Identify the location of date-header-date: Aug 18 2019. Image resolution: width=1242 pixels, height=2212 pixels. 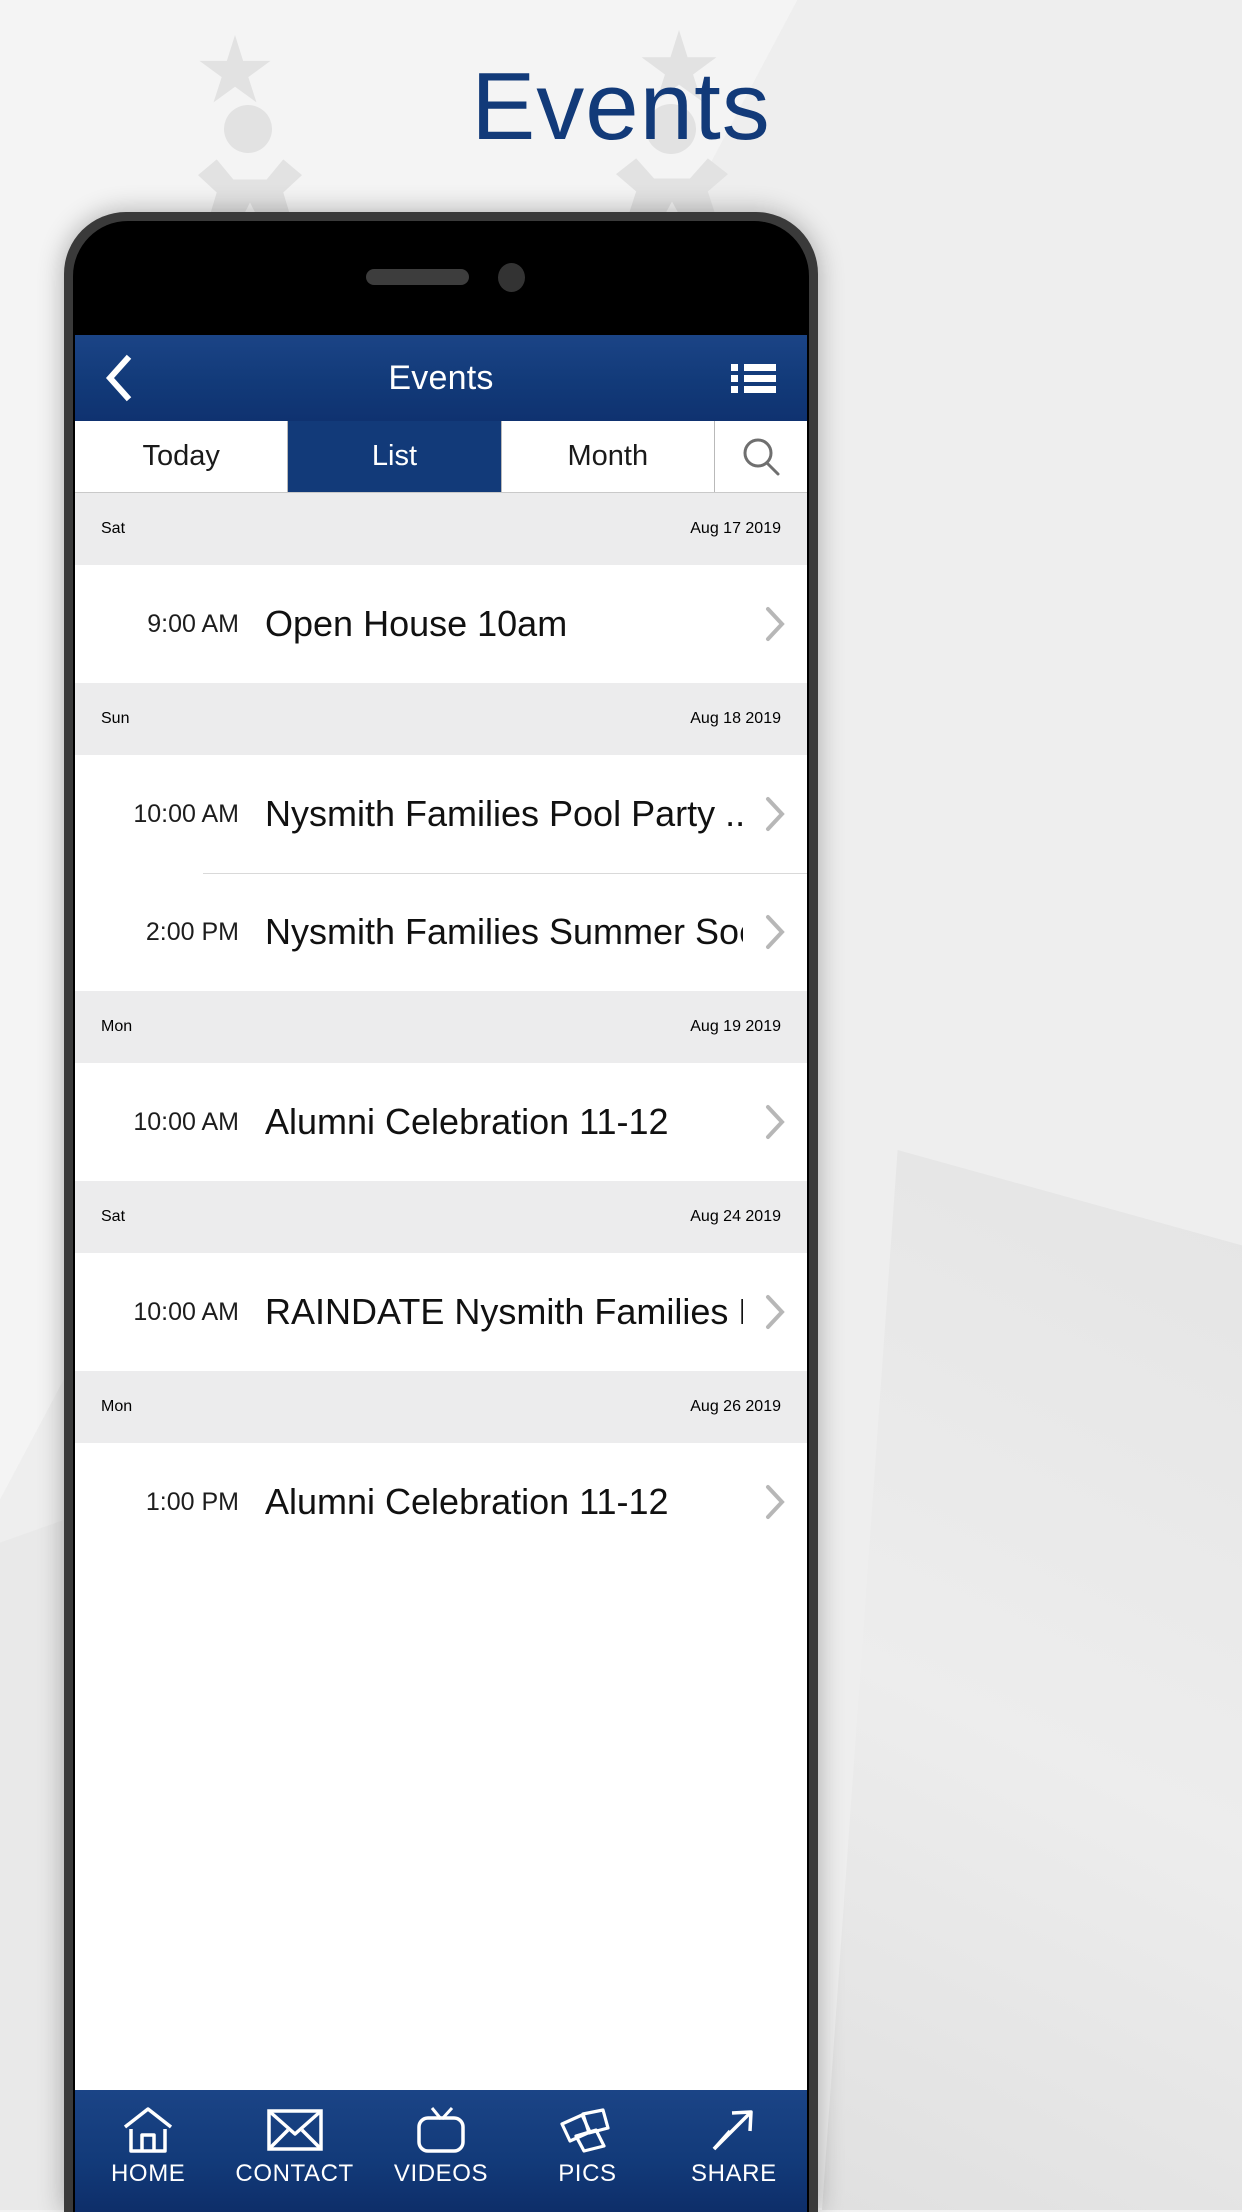
(735, 718).